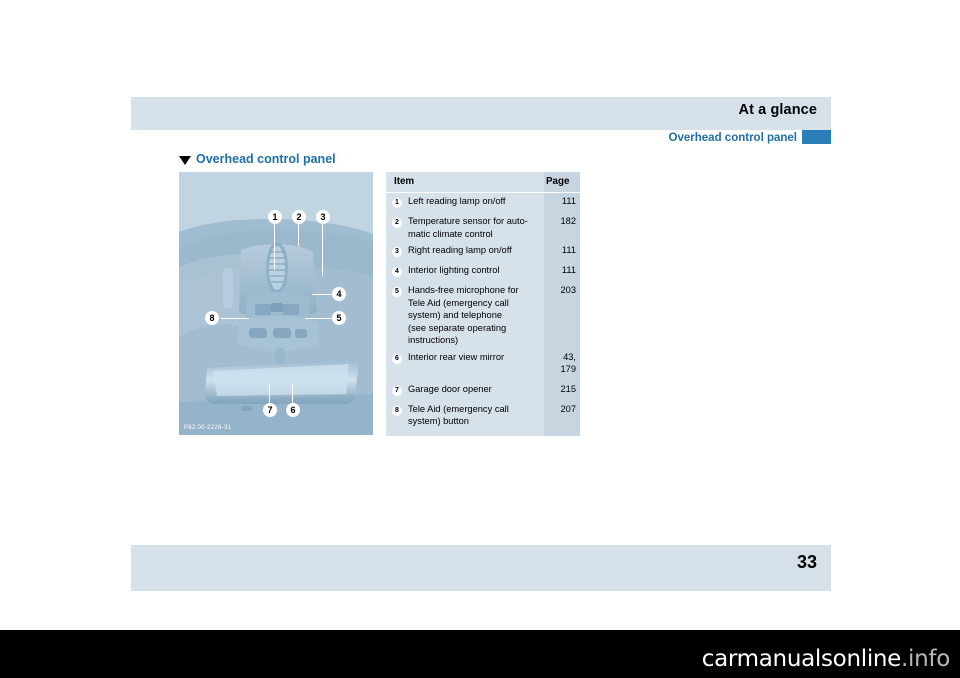 This screenshot has height=678, width=960. I want to click on section-heading-label: Overhead control panel, so click(266, 159).